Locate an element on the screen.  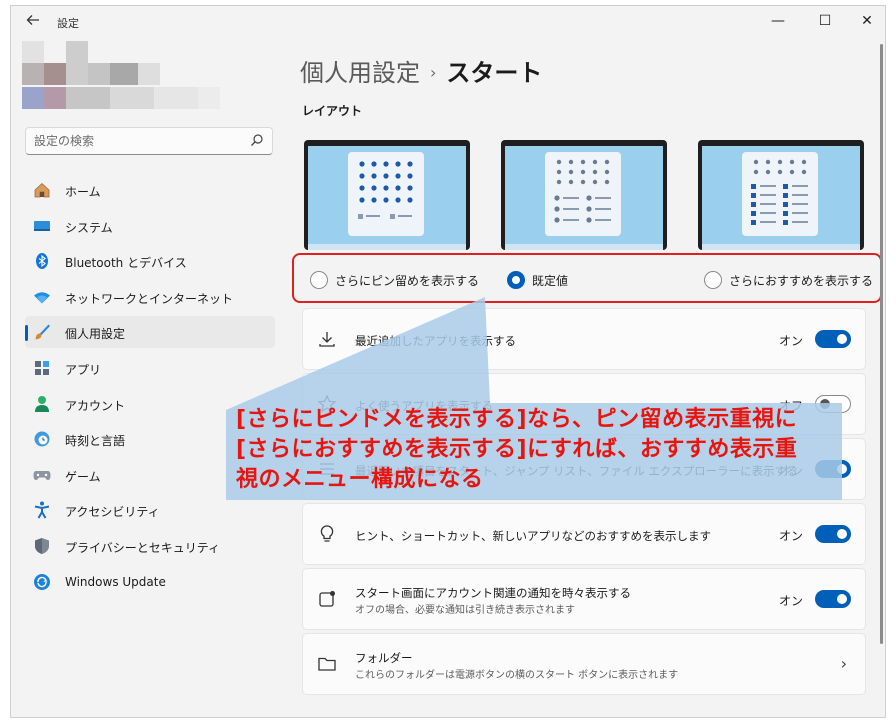
sidebar-item-label: Bluetooth とデバイス is located at coordinates (126, 263).